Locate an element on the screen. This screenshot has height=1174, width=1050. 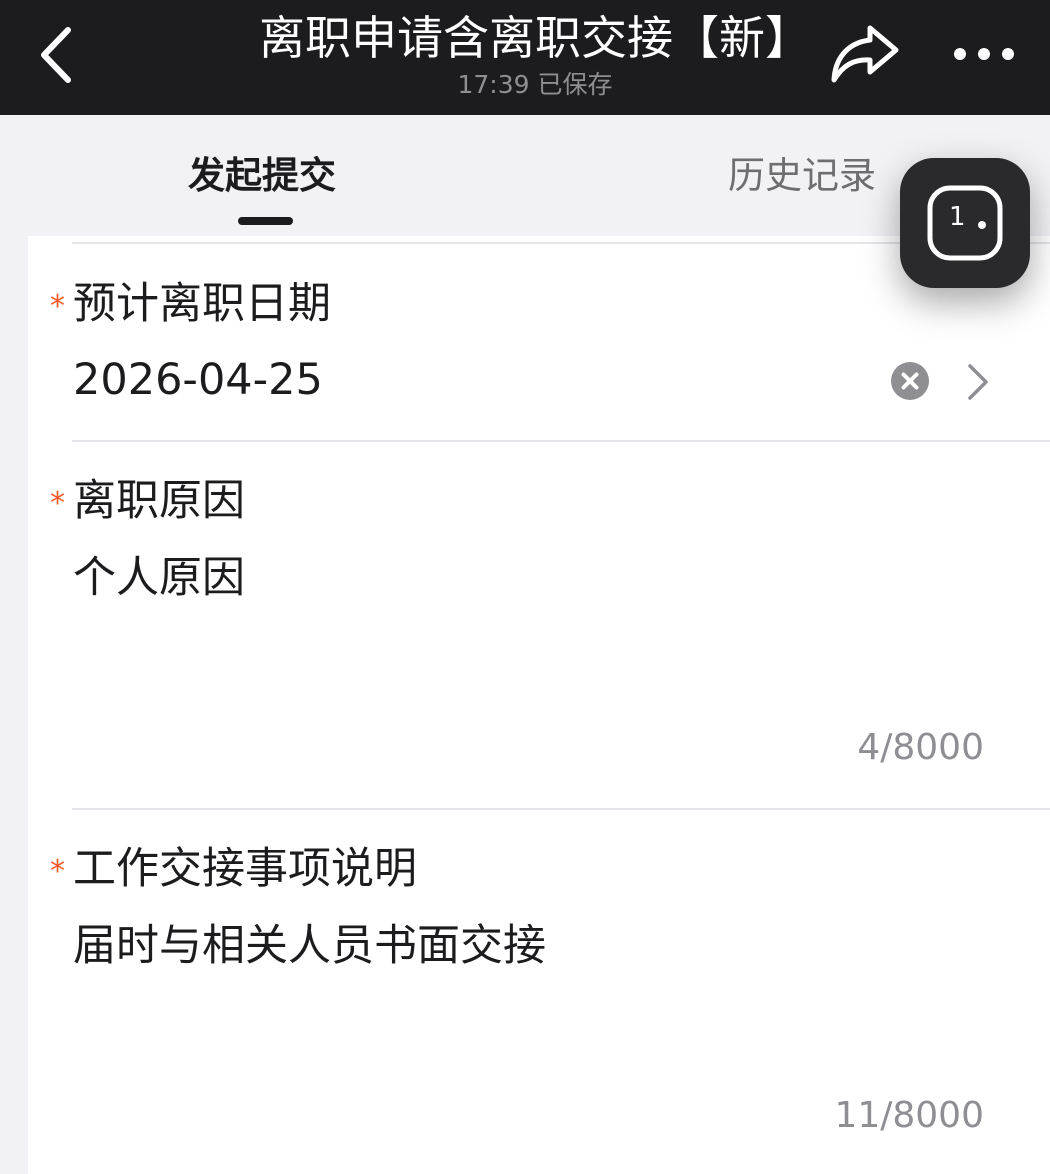
tab-submit: 发起提交 is located at coordinates (262, 176).